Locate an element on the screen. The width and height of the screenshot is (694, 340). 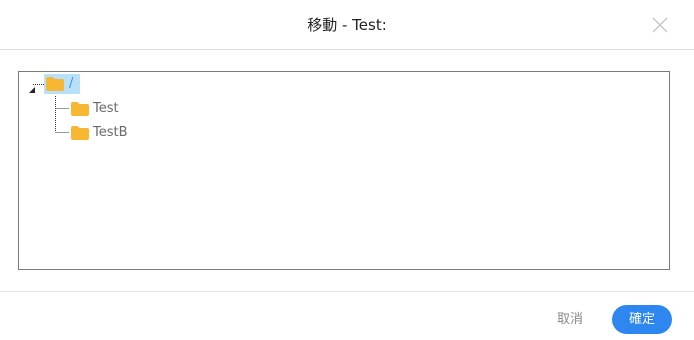
cancel-button: 取消 is located at coordinates (570, 320).